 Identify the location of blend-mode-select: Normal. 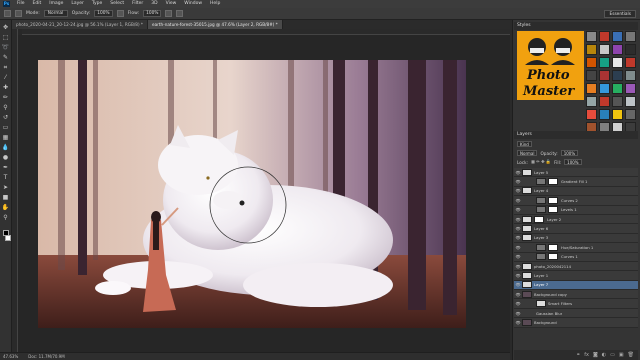
(527, 153).